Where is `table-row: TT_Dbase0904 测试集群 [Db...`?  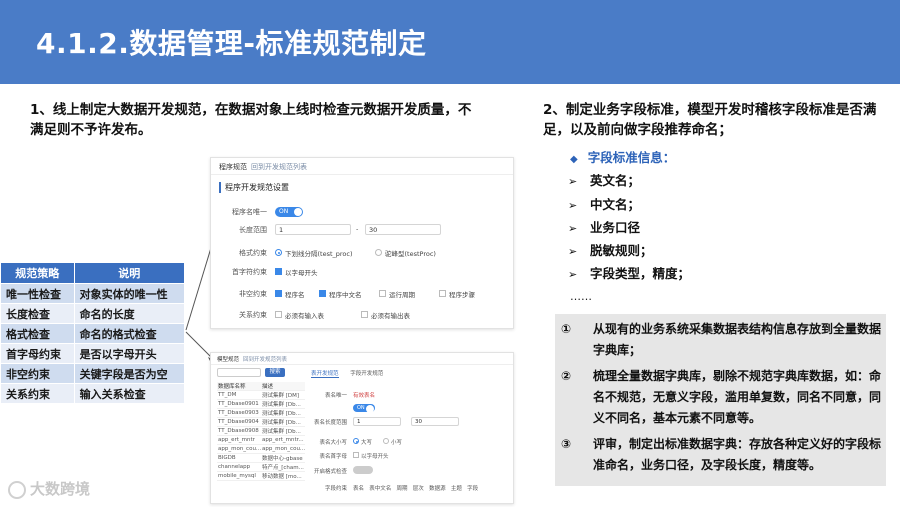 table-row: TT_Dbase0904 测试集群 [Db... is located at coordinates (261, 422).